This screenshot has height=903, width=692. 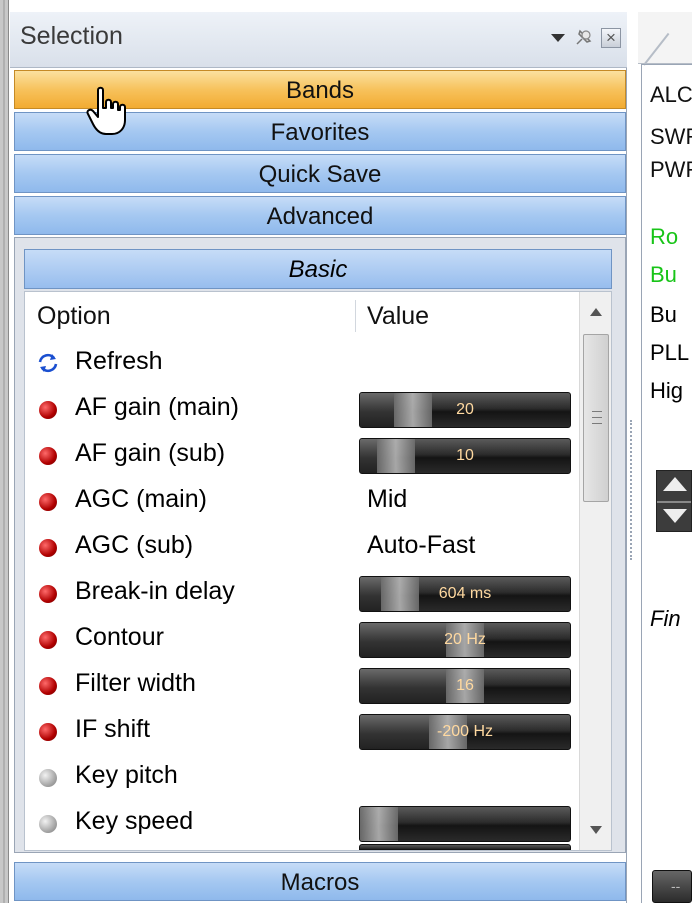 I want to click on group-macros-button: Macros, so click(x=320, y=881).